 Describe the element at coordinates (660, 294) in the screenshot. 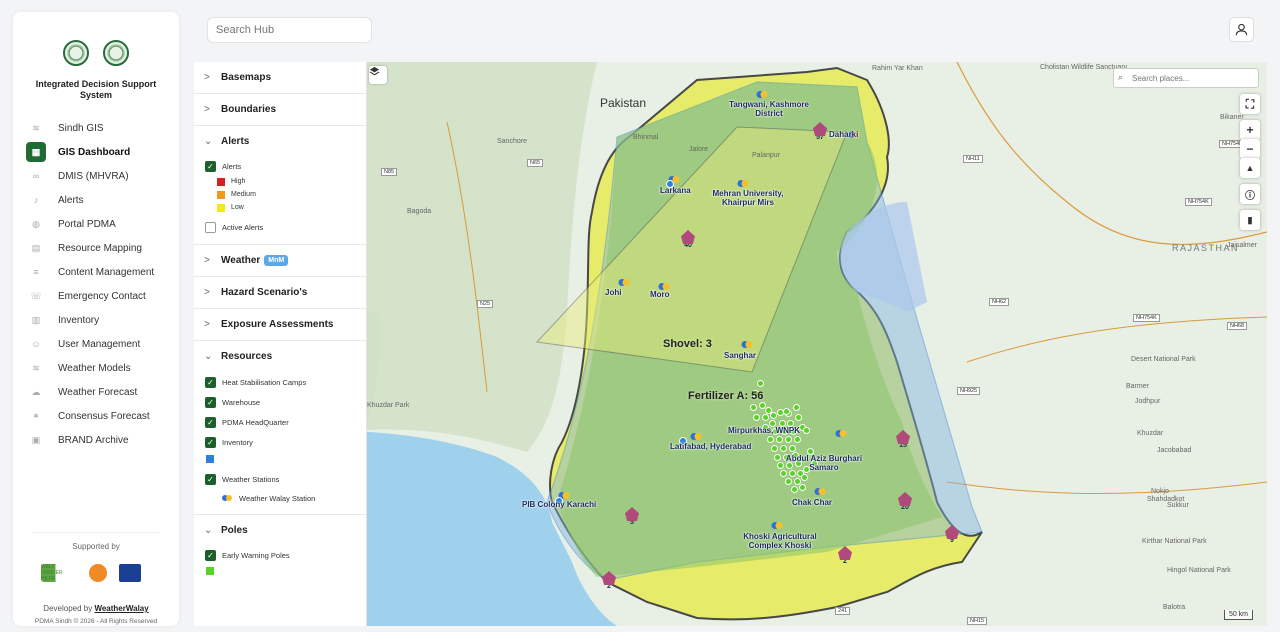

I see `place-label: Moro` at that location.